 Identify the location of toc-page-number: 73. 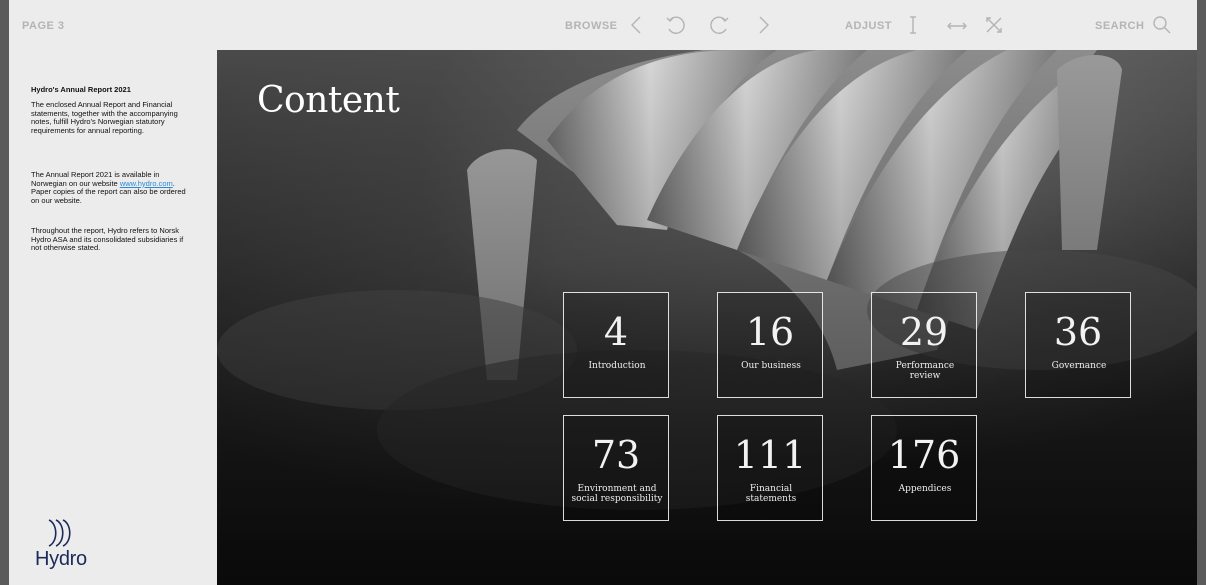
(616, 455).